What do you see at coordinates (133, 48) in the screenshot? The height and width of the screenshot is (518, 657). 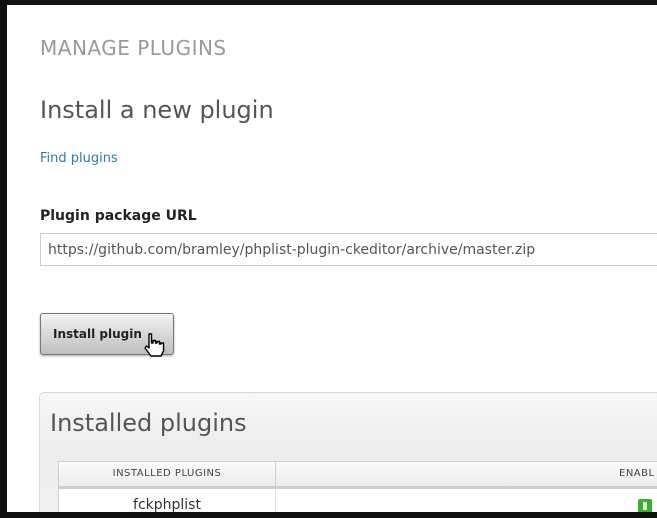 I see `page-title: MANAGE PLUGINS` at bounding box center [133, 48].